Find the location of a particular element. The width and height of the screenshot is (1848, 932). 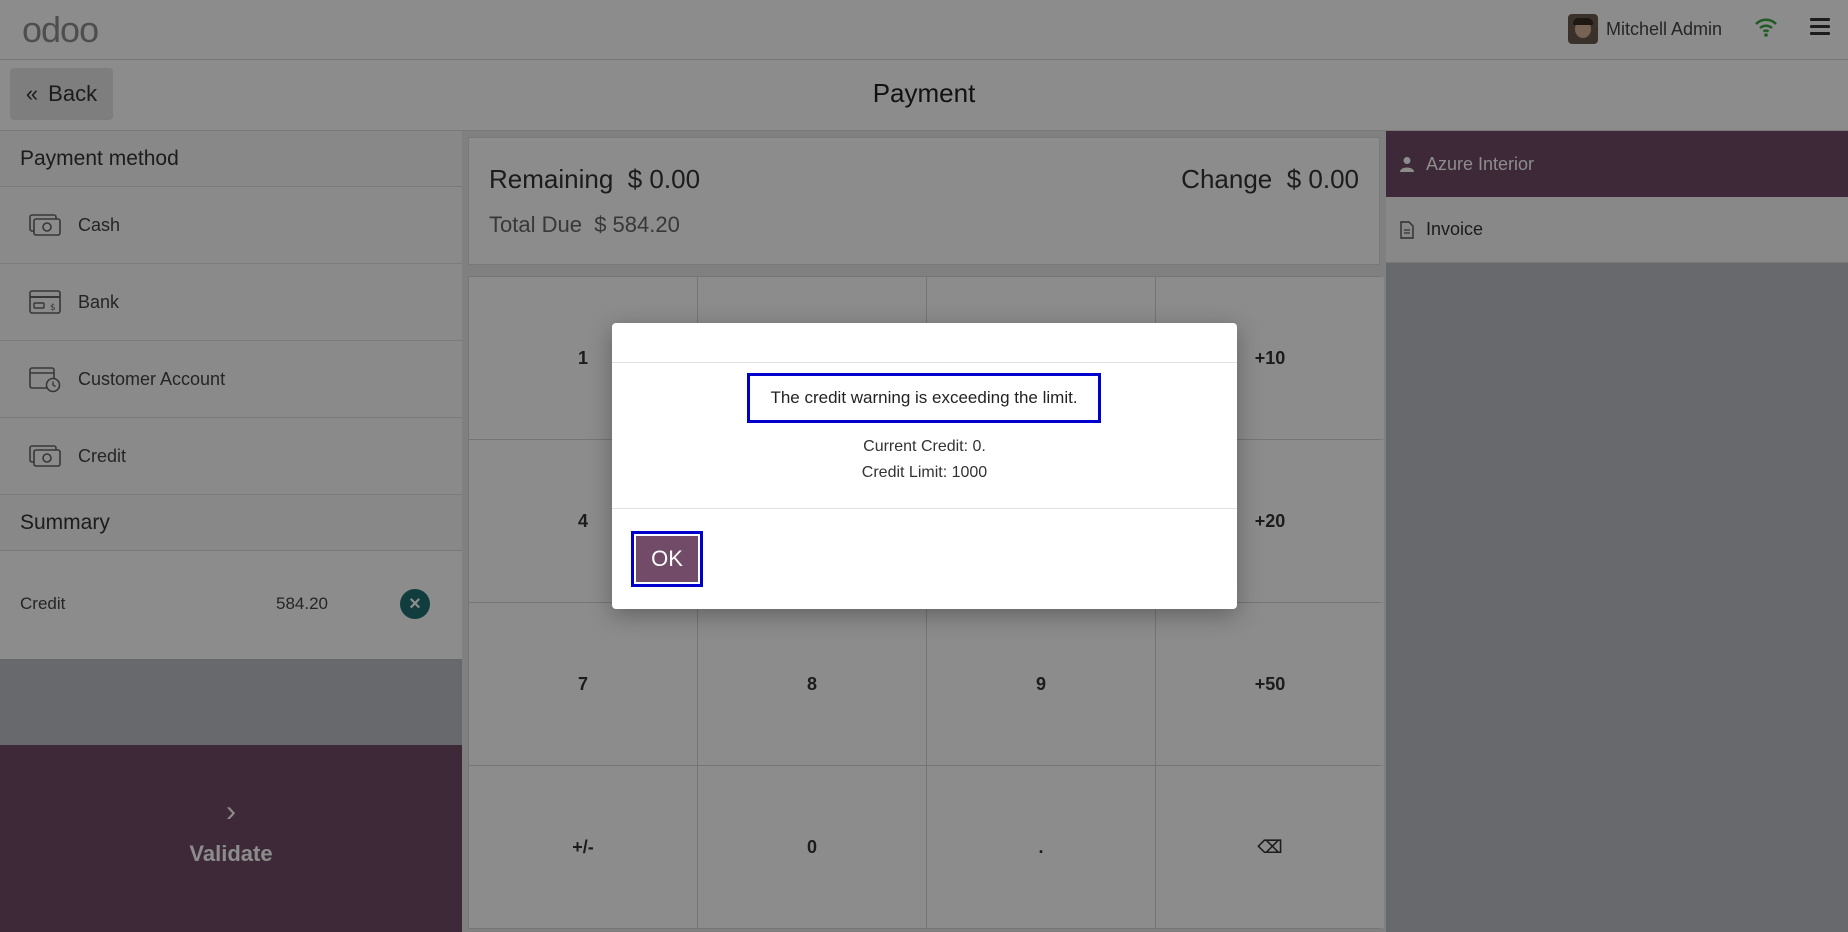

ok-button: OK is located at coordinates (667, 559).